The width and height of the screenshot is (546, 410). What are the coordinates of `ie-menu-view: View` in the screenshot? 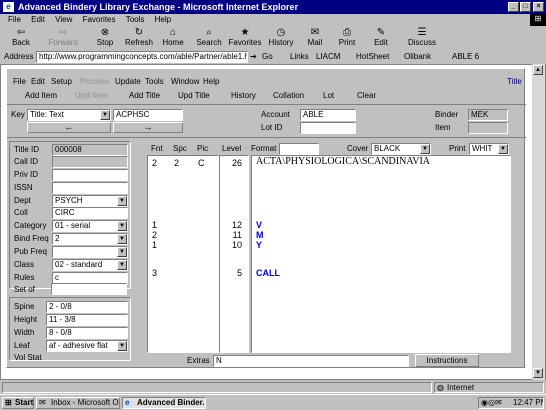 It's located at (63, 19).